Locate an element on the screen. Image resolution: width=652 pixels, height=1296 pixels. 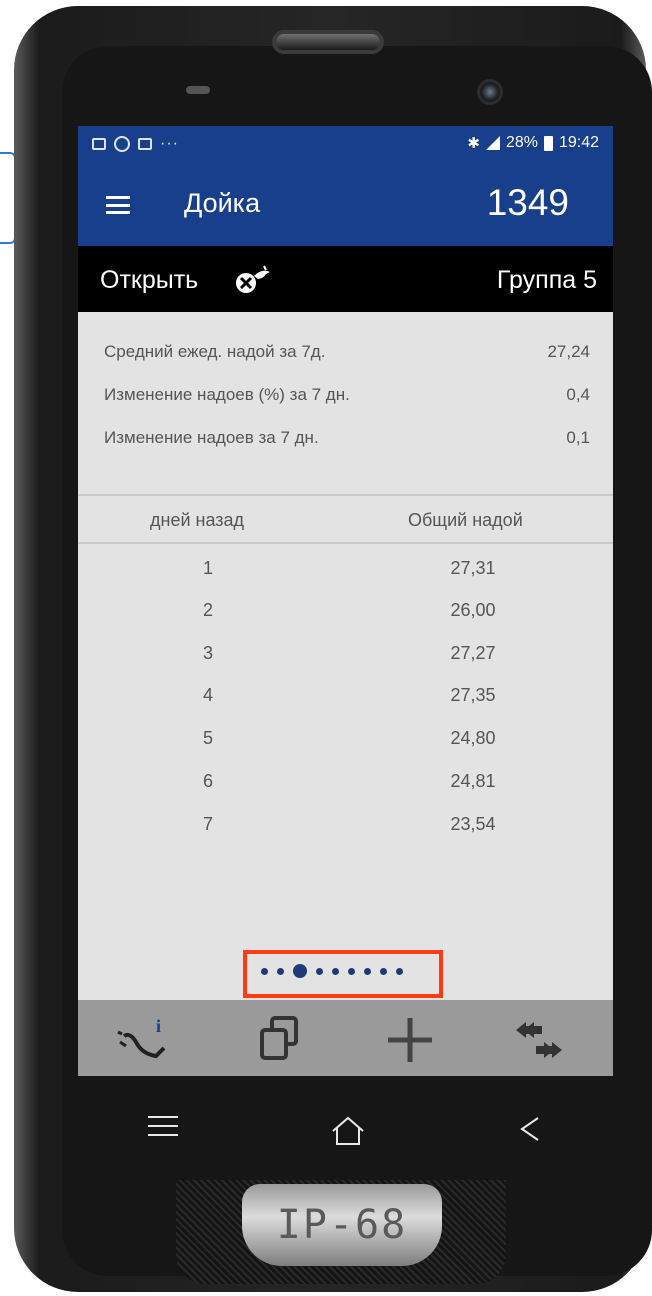
recent-apps-key is located at coordinates (163, 1129).